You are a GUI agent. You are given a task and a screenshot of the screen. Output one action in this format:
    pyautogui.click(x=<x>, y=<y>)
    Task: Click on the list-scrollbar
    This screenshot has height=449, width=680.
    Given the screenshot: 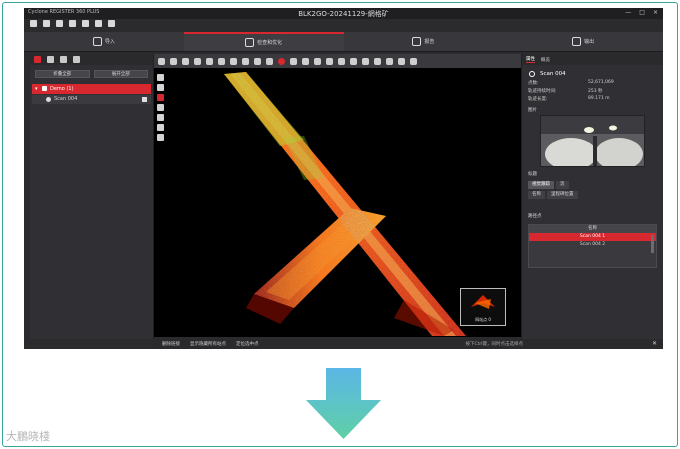 What is the action you would take?
    pyautogui.click(x=652, y=244)
    